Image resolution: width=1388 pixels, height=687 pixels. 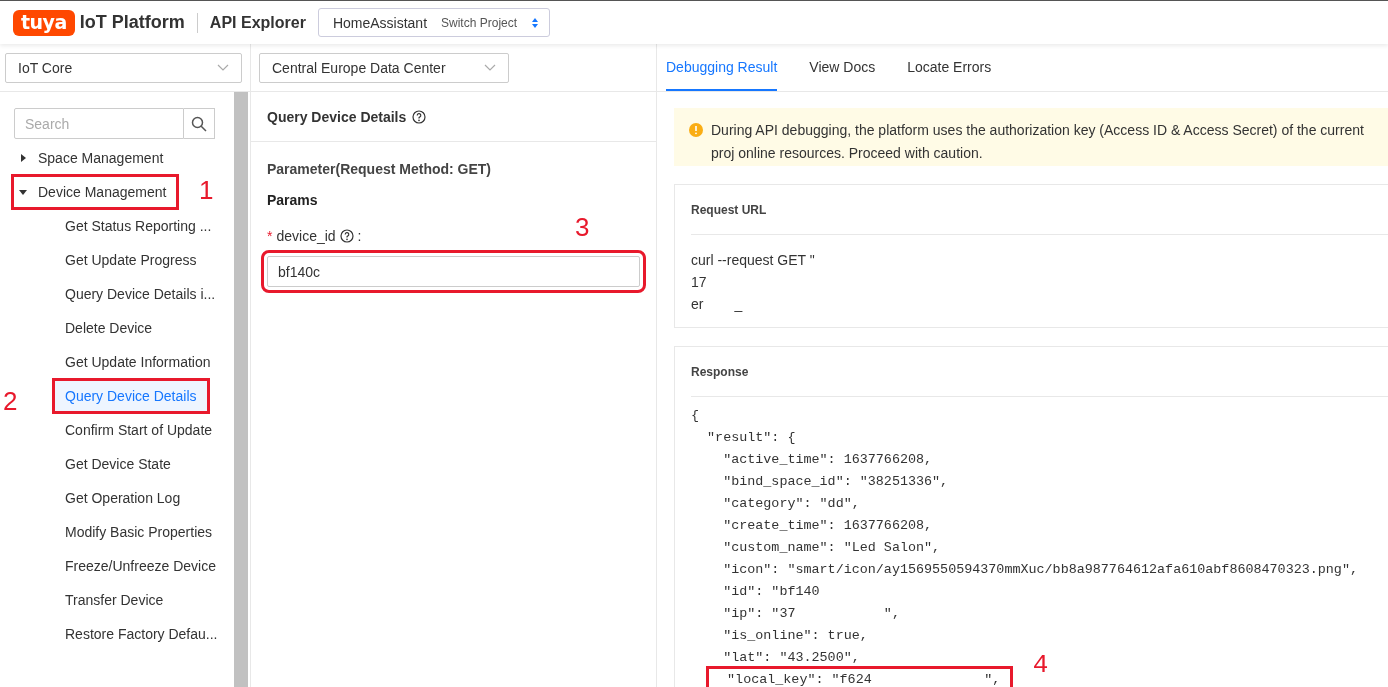 What do you see at coordinates (132, 22) in the screenshot?
I see `product-title: IoT Platform` at bounding box center [132, 22].